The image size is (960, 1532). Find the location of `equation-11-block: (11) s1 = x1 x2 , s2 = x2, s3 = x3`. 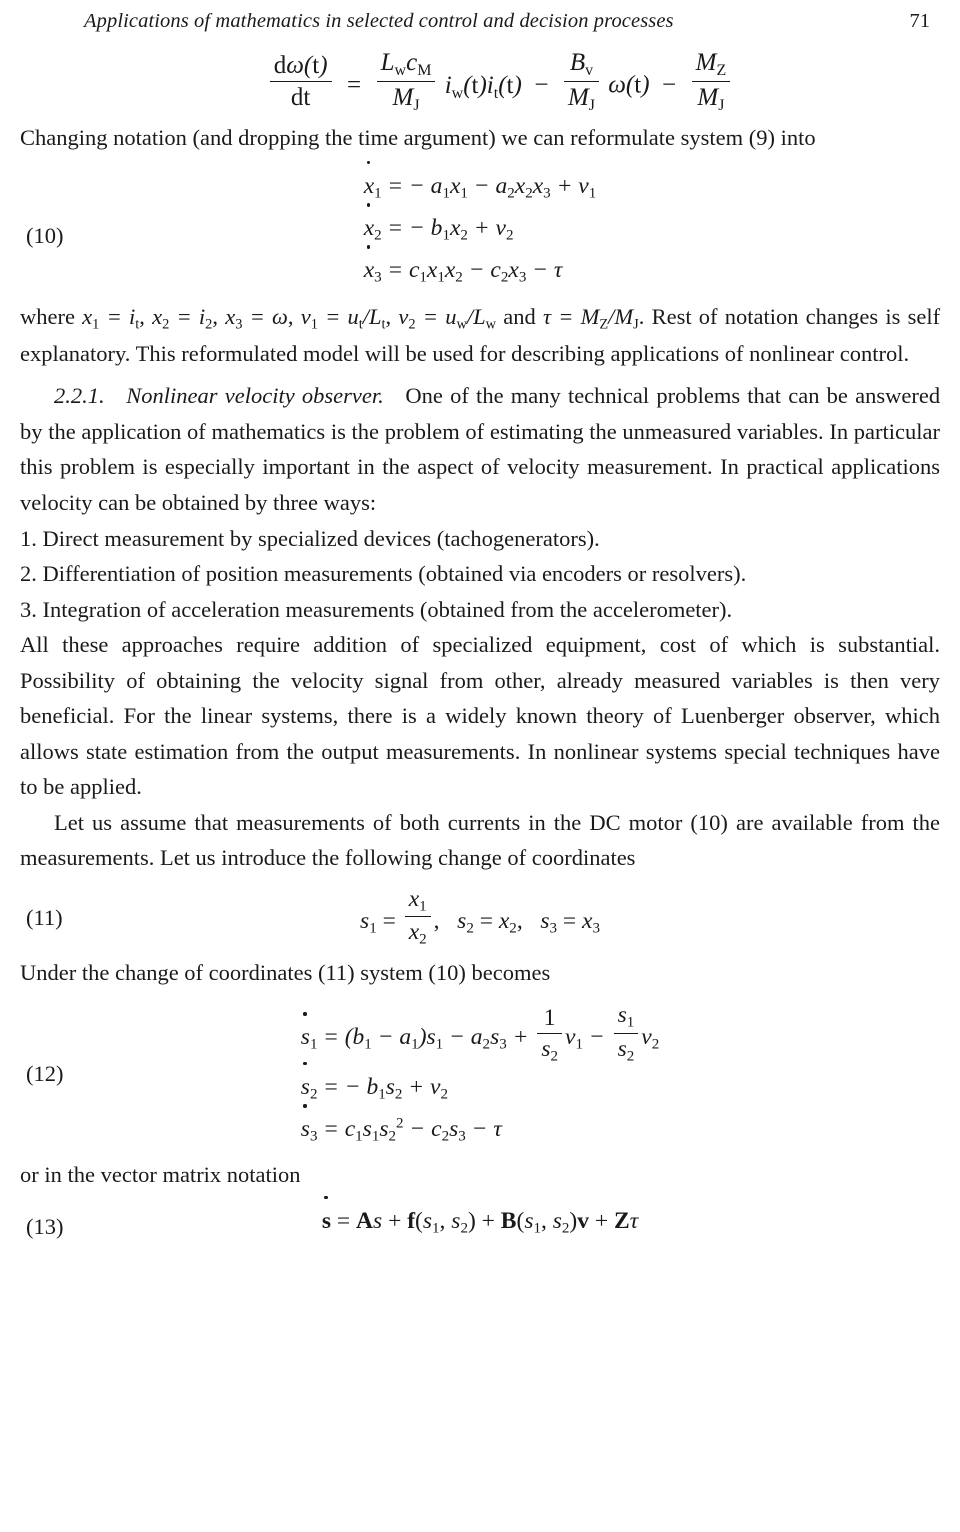

equation-11-block: (11) s1 = x1 x2 , s2 = x2, s3 = x3 is located at coordinates (480, 917).